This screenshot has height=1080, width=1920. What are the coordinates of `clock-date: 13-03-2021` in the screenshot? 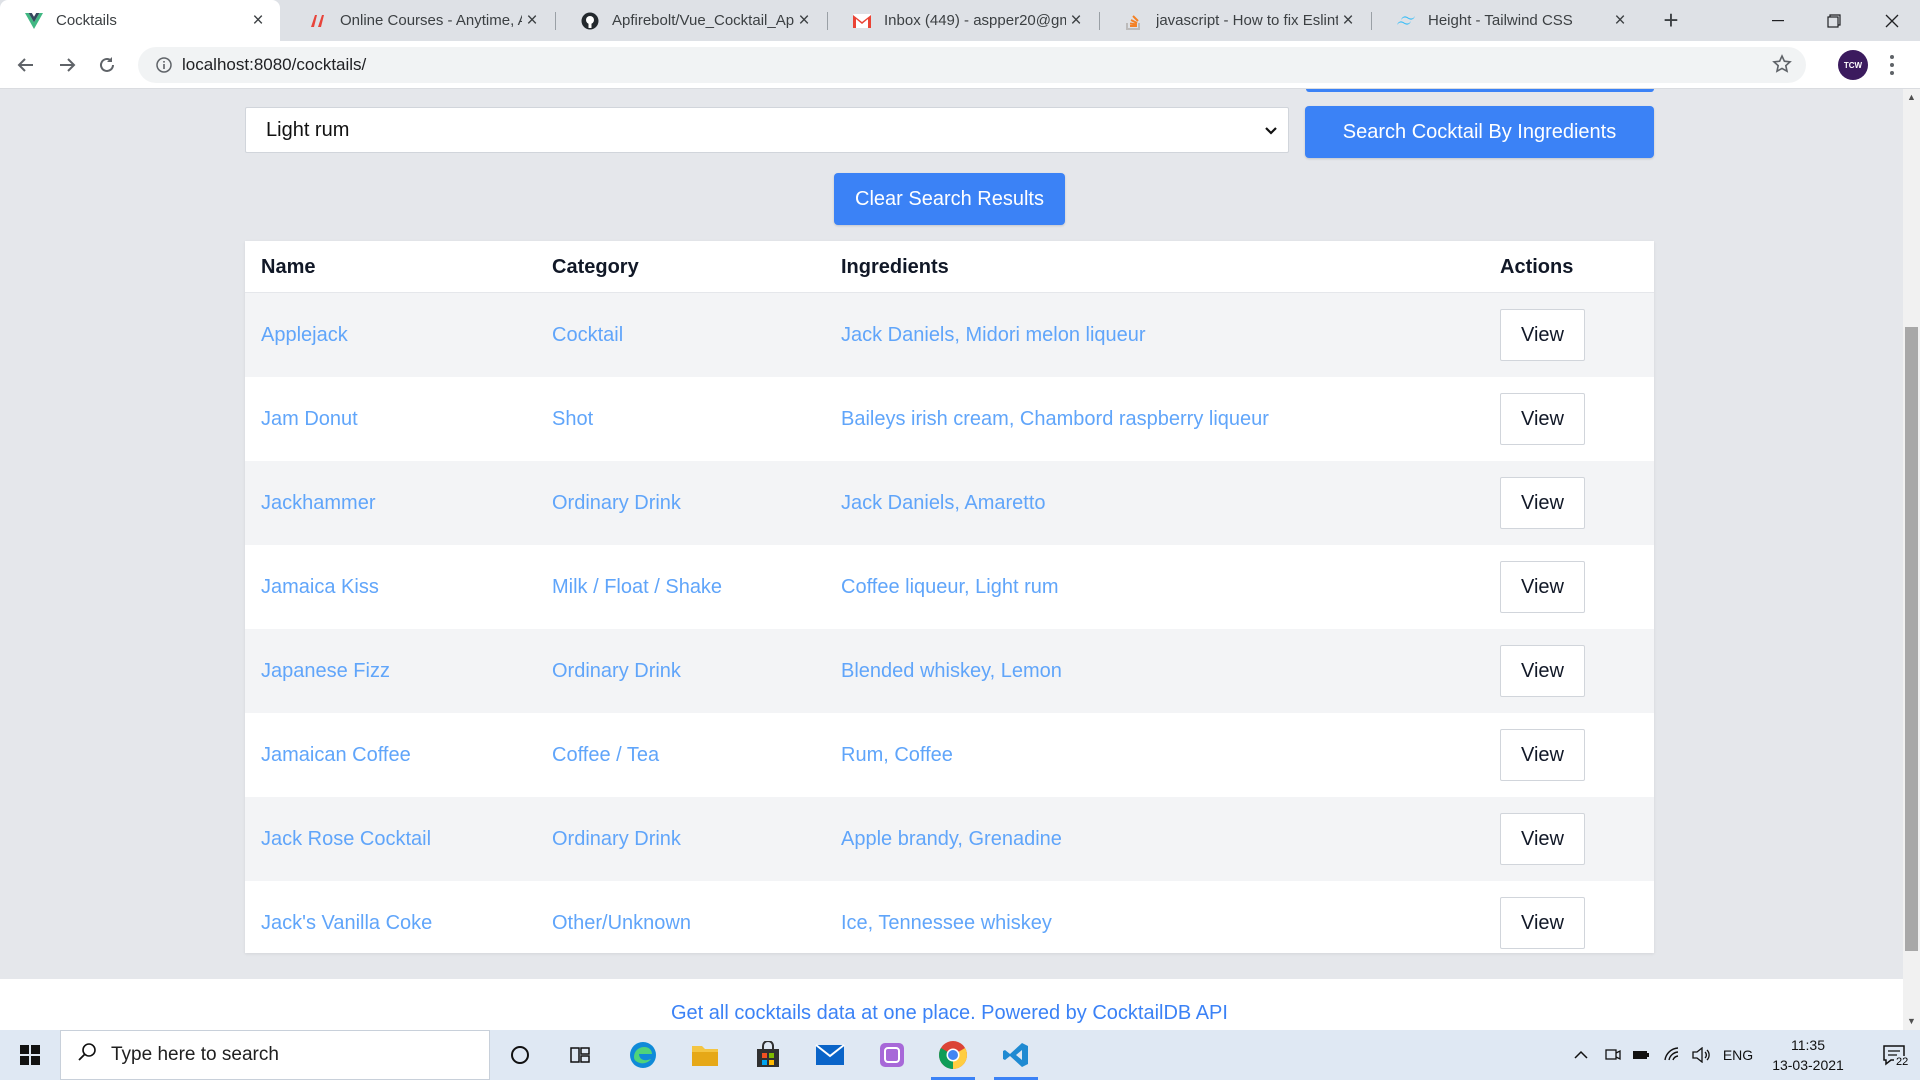 It's located at (1808, 1065).